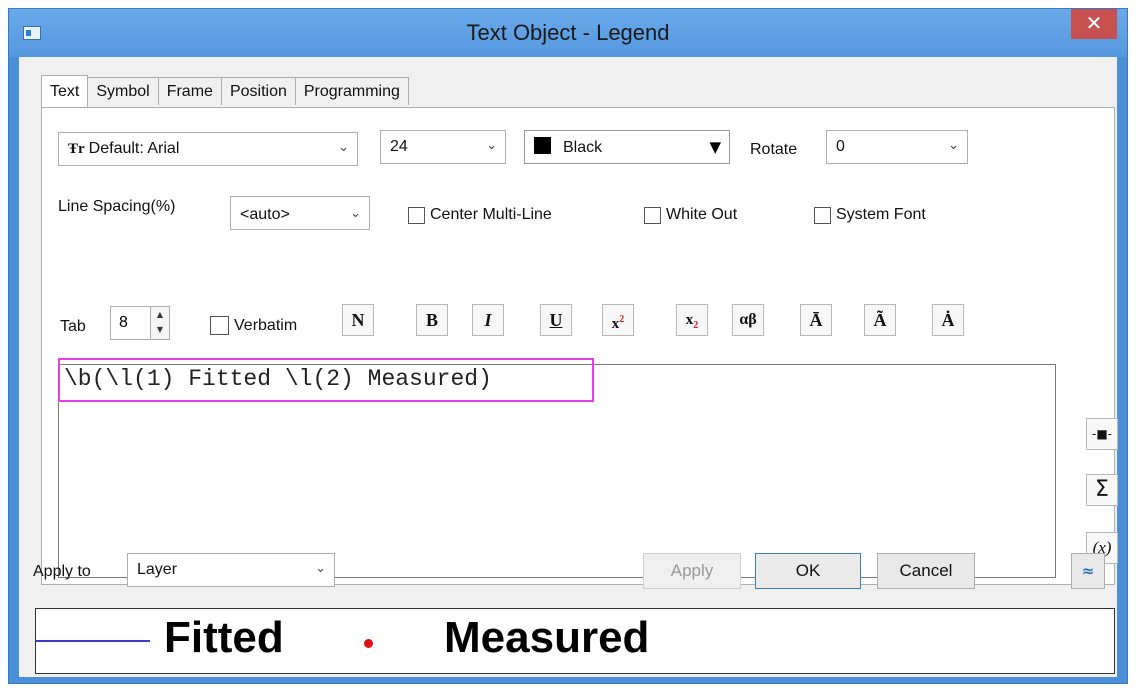 This screenshot has height=689, width=1136. Describe the element at coordinates (123, 322) in the screenshot. I see `tab-size-value: 8` at that location.